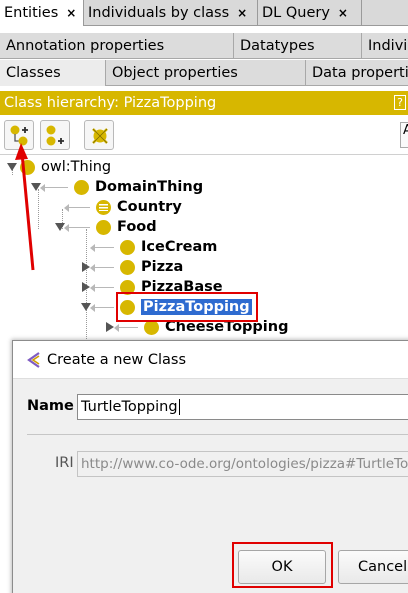 This screenshot has height=593, width=408. I want to click on tree-node-country: Country, so click(123, 207).